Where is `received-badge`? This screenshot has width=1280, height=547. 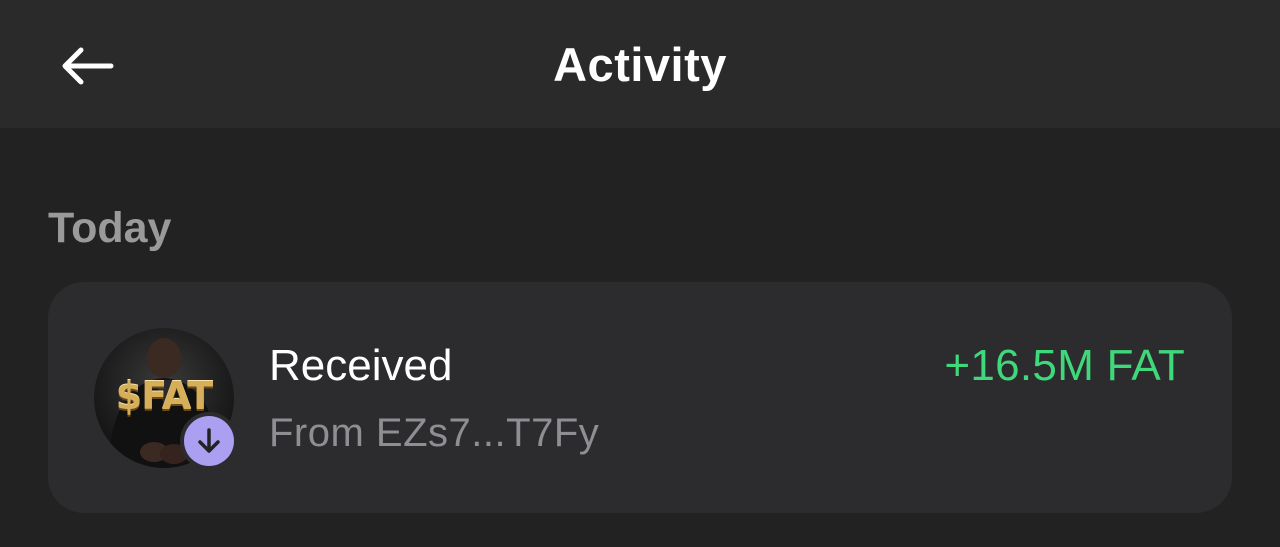
received-badge is located at coordinates (209, 441).